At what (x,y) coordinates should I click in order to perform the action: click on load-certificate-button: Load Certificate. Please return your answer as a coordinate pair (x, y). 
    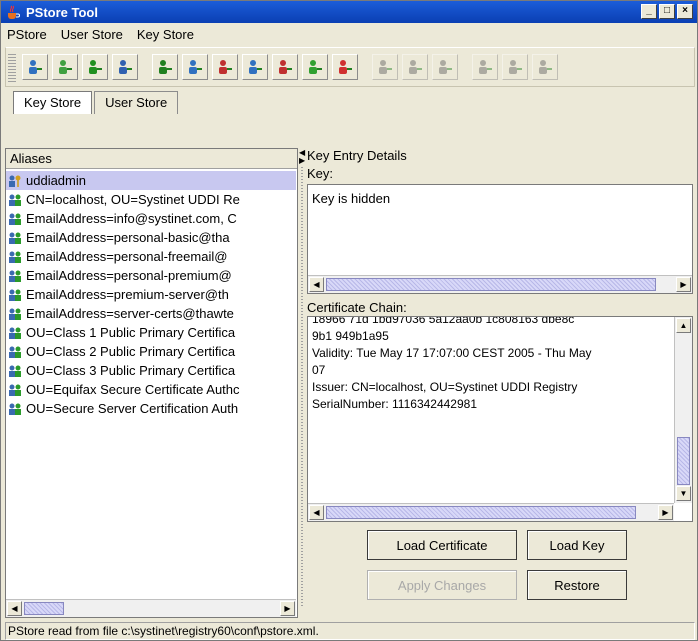
    Looking at the image, I should click on (442, 545).